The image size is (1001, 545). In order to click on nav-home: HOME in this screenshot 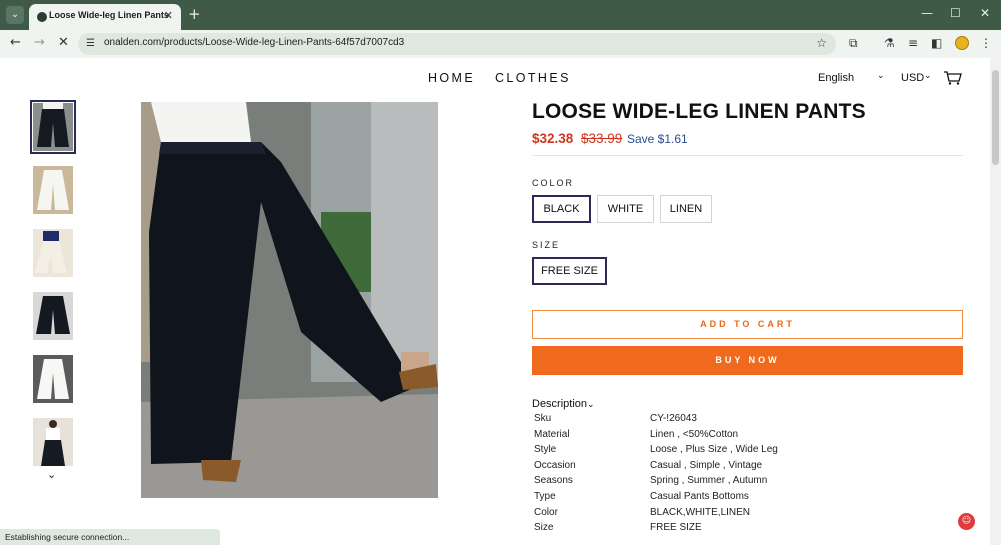, I will do `click(451, 78)`.